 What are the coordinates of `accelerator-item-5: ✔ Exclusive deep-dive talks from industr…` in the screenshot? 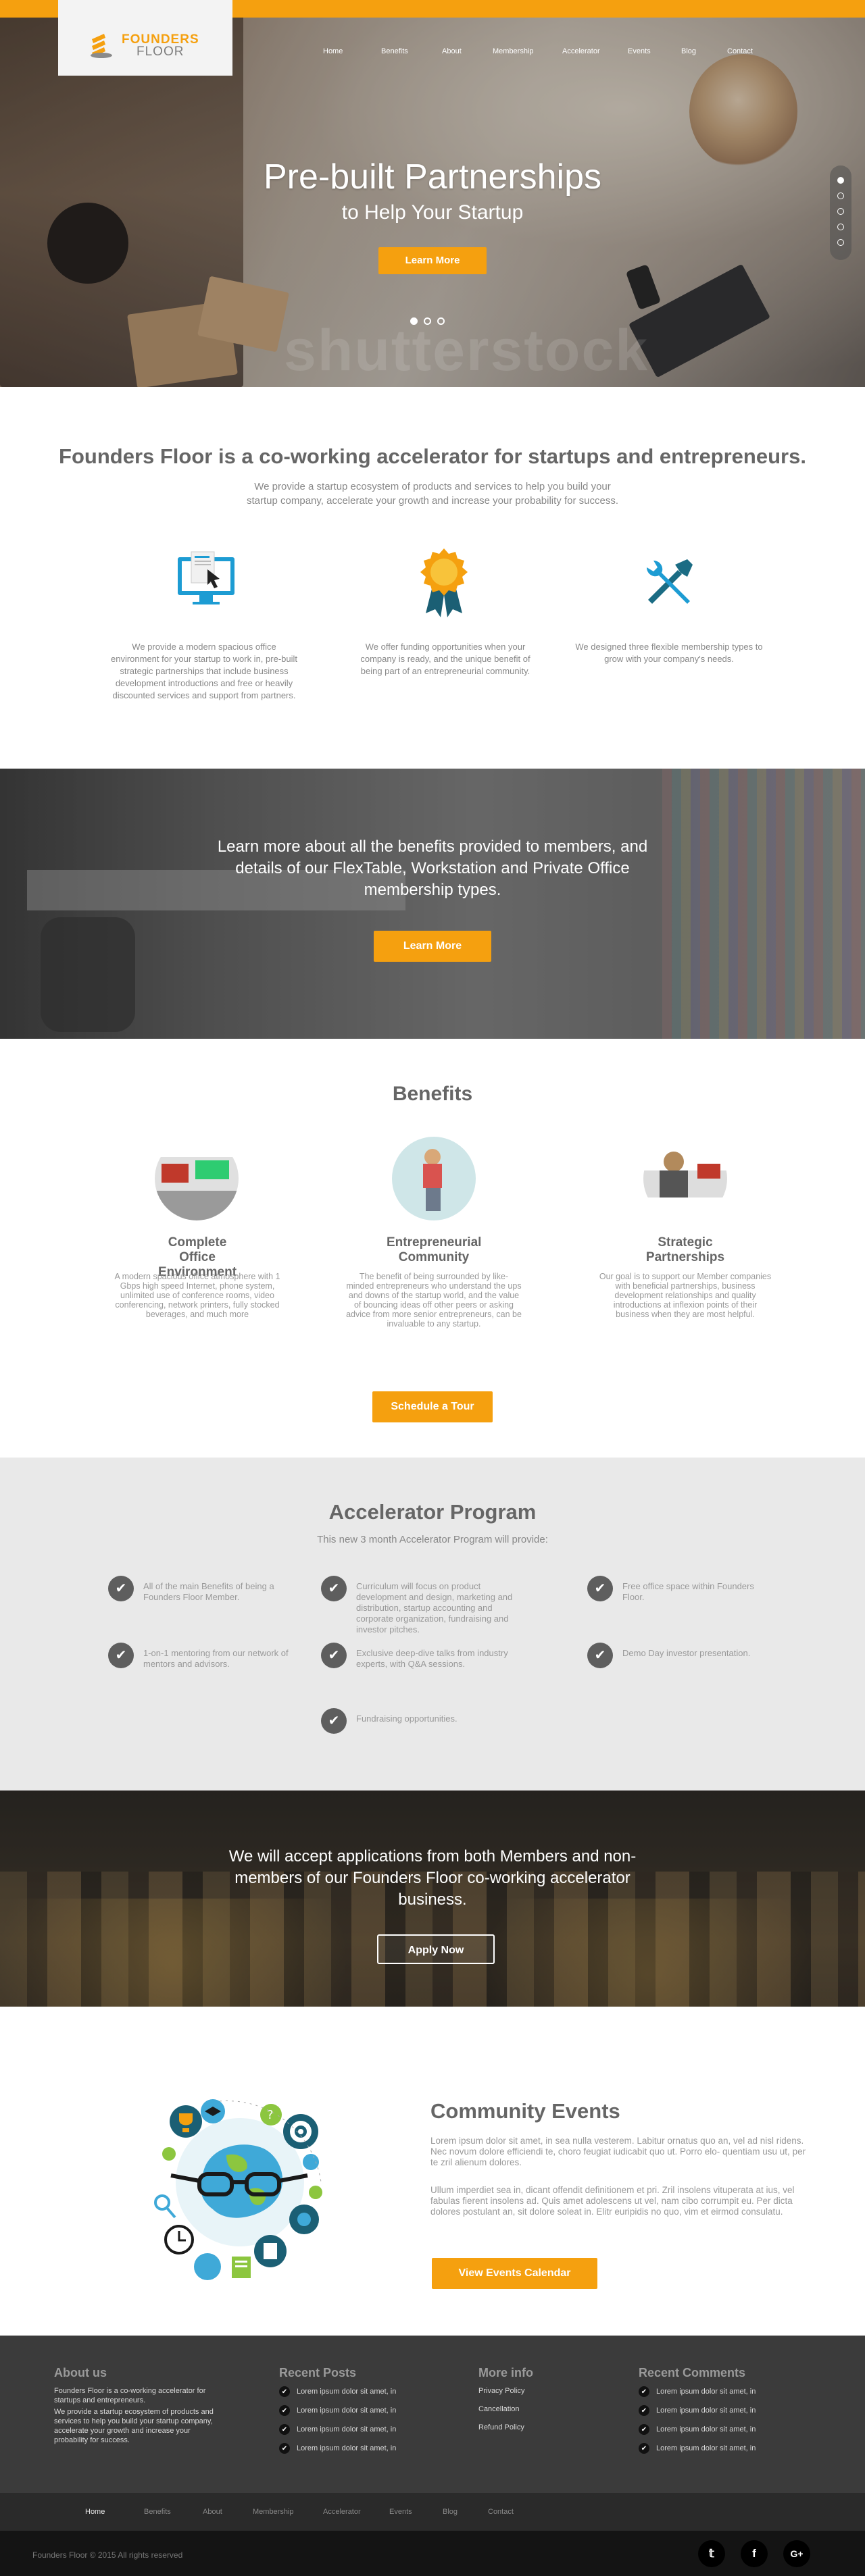 It's located at (422, 1656).